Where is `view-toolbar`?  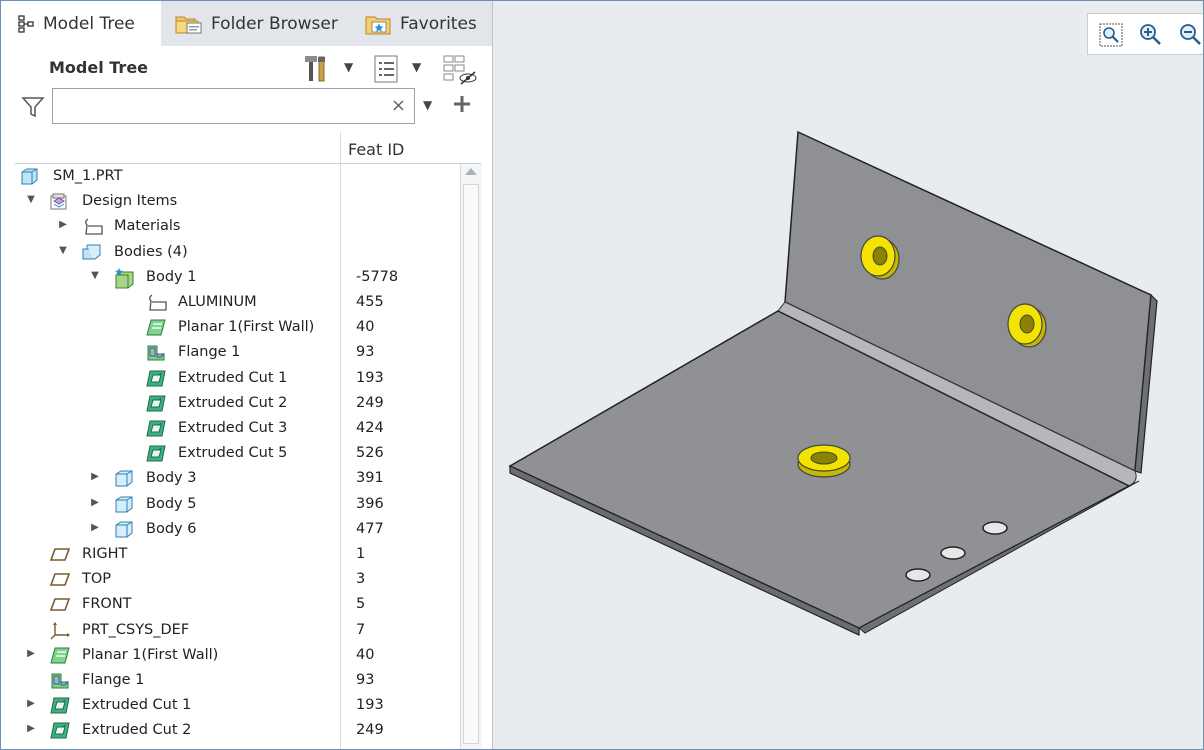 view-toolbar is located at coordinates (1145, 34).